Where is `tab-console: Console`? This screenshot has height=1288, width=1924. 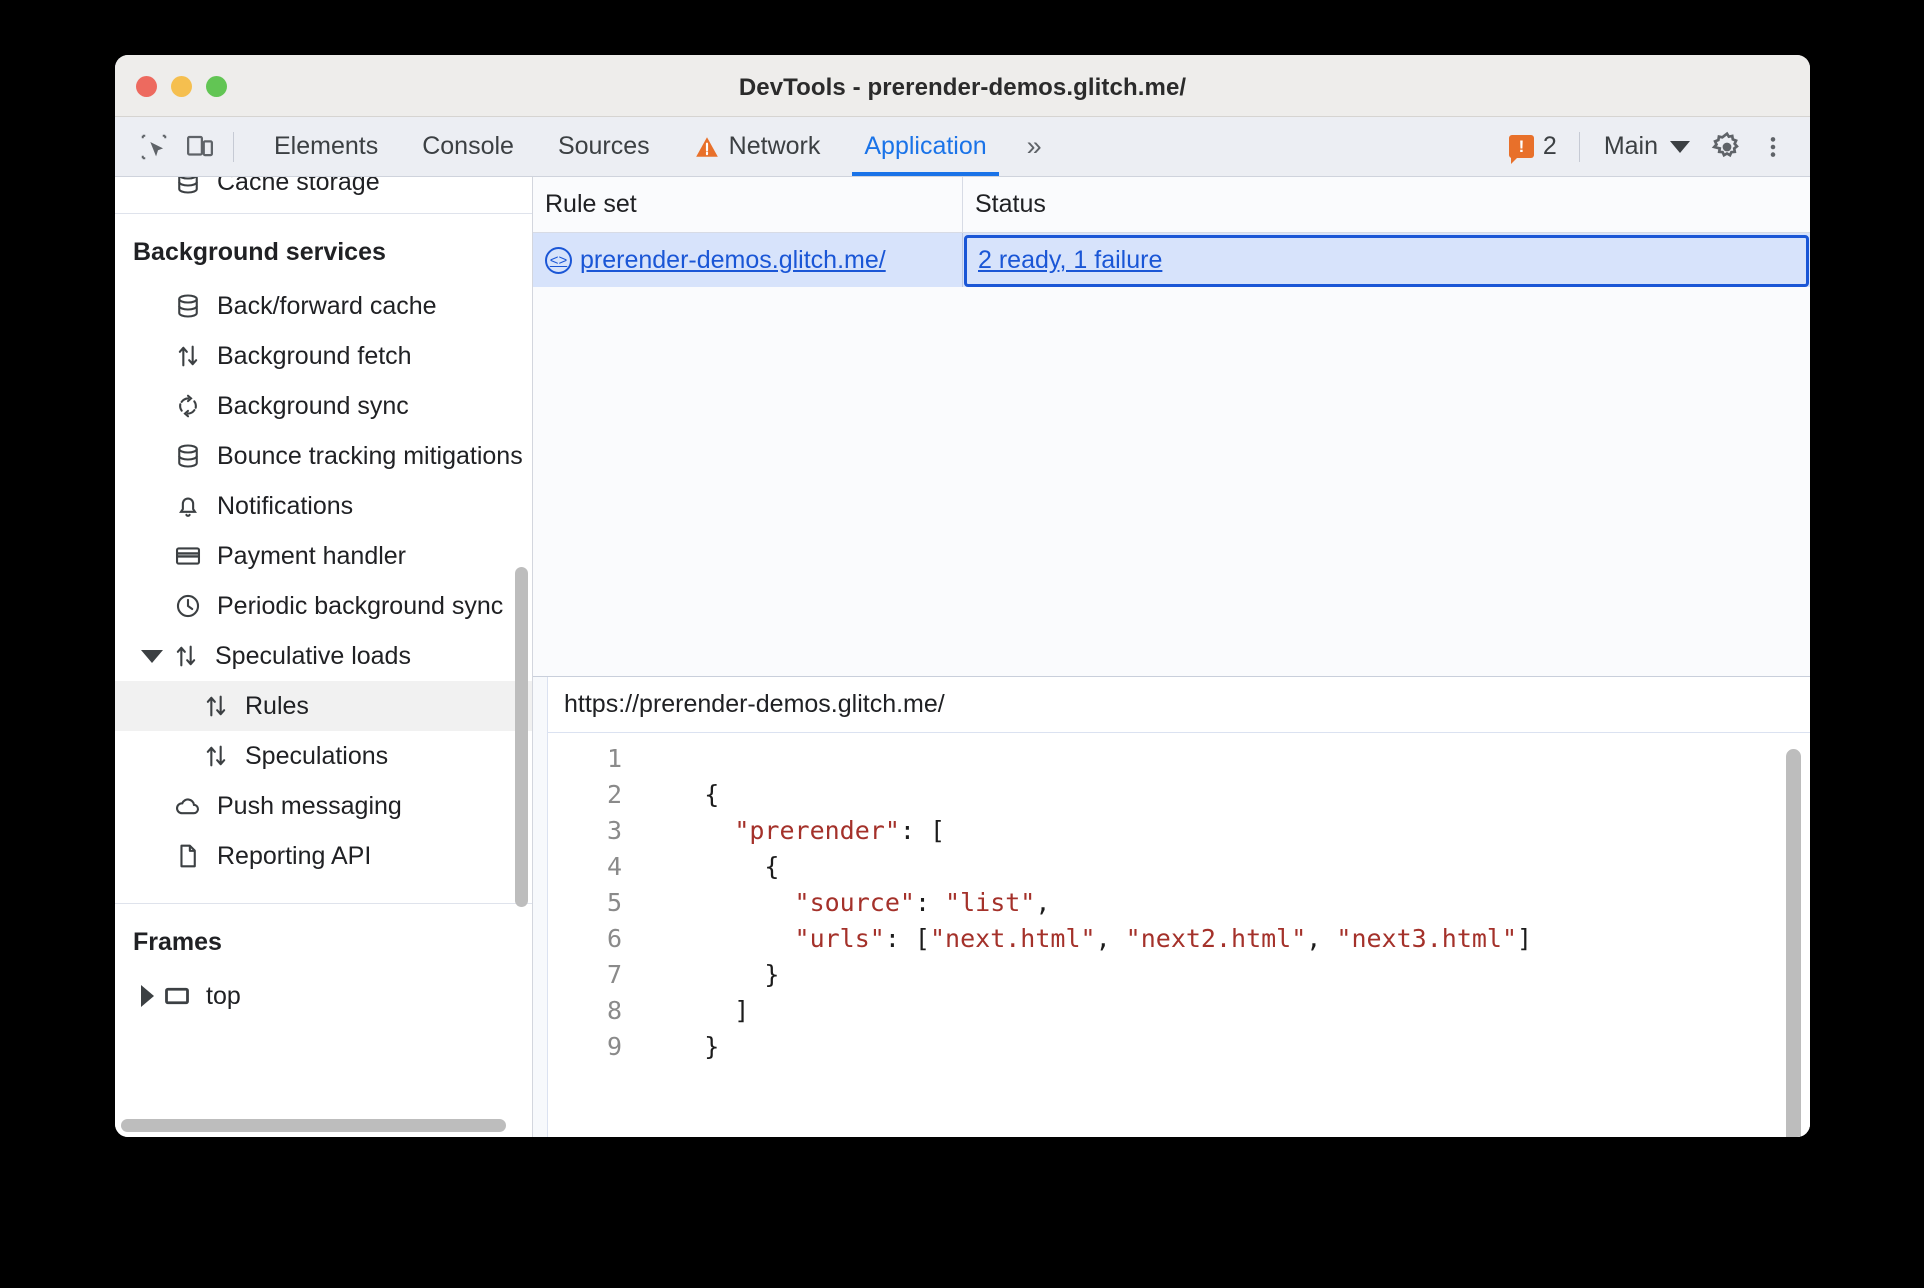 tab-console: Console is located at coordinates (468, 146).